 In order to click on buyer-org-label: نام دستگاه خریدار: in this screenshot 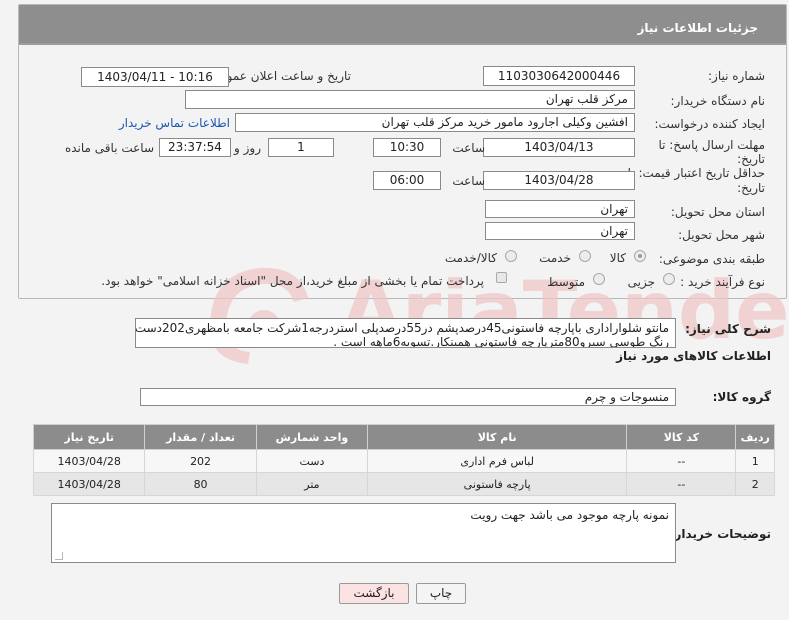, I will do `click(718, 101)`.